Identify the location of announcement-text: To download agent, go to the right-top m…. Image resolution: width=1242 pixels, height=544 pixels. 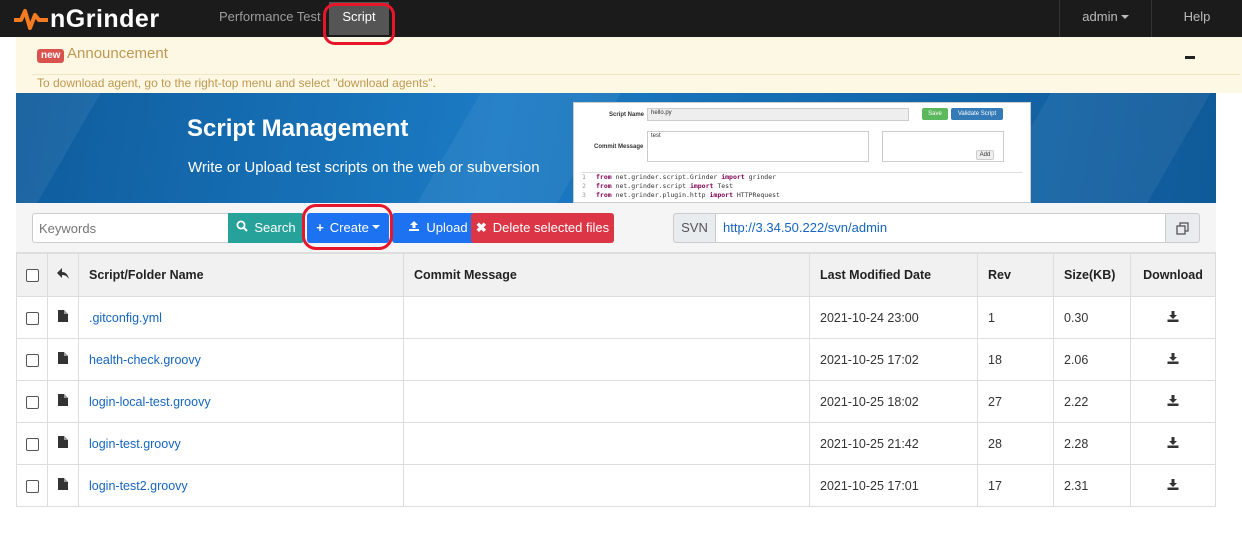
(236, 83).